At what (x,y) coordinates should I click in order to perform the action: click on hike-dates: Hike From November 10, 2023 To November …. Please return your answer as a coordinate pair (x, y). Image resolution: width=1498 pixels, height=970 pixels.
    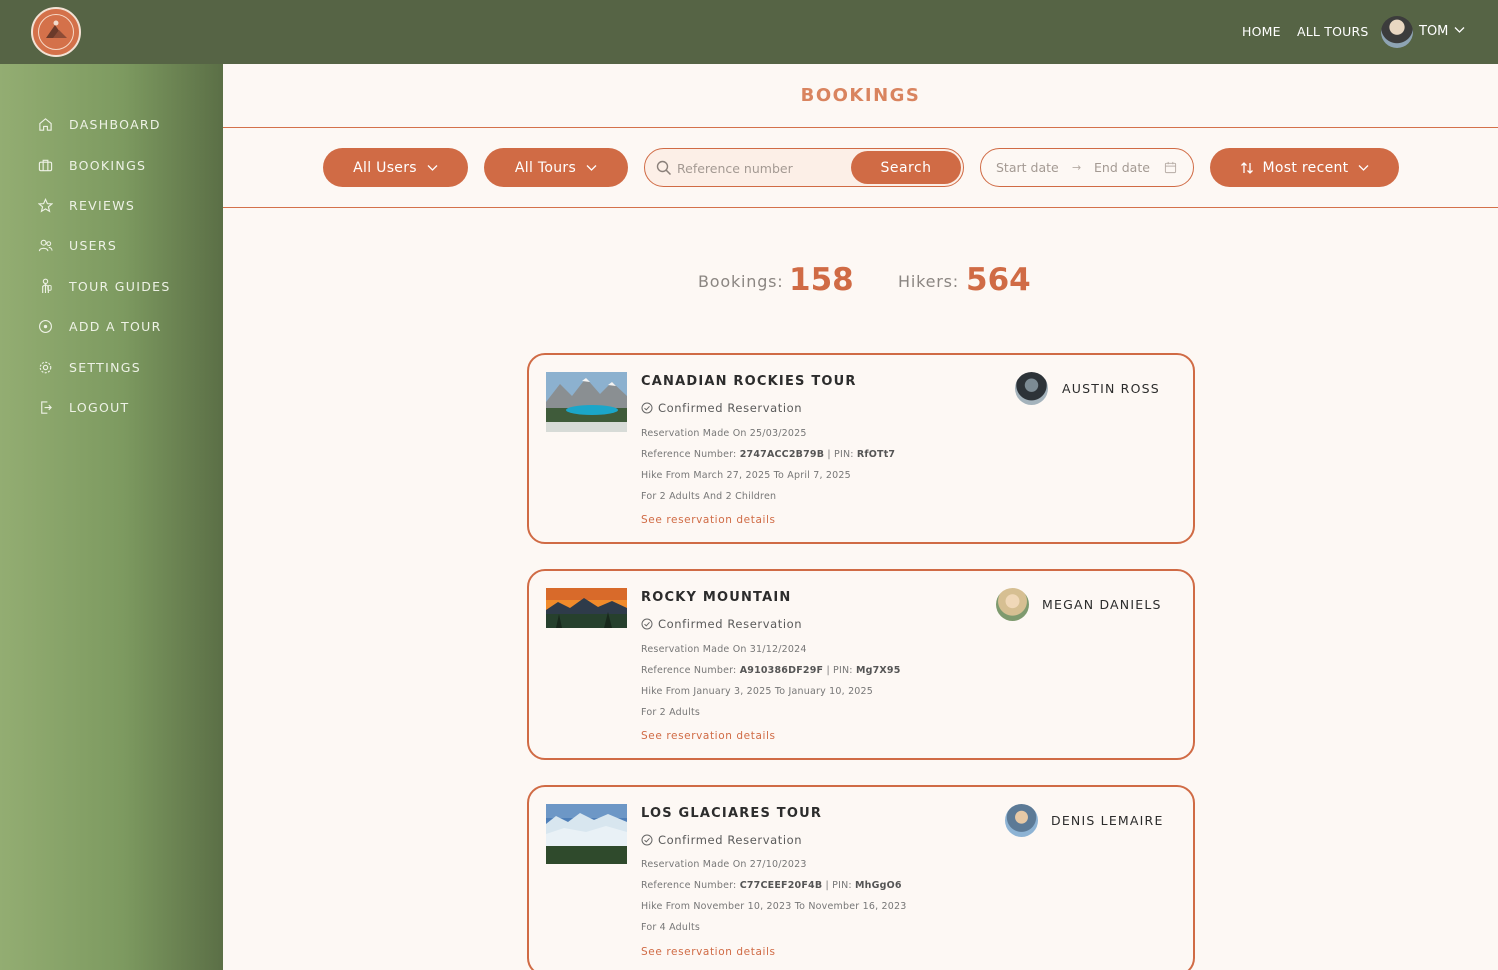
    Looking at the image, I should click on (774, 906).